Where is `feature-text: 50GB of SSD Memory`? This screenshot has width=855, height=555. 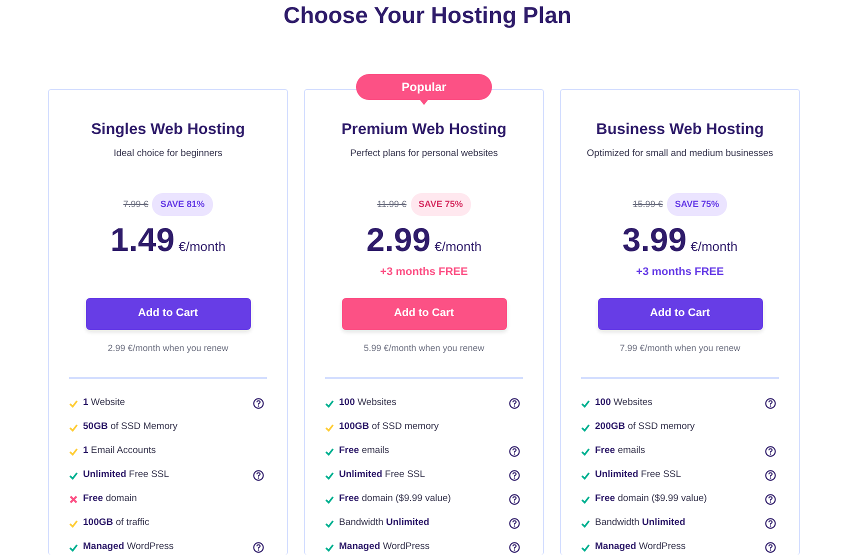 feature-text: 50GB of SSD Memory is located at coordinates (131, 427).